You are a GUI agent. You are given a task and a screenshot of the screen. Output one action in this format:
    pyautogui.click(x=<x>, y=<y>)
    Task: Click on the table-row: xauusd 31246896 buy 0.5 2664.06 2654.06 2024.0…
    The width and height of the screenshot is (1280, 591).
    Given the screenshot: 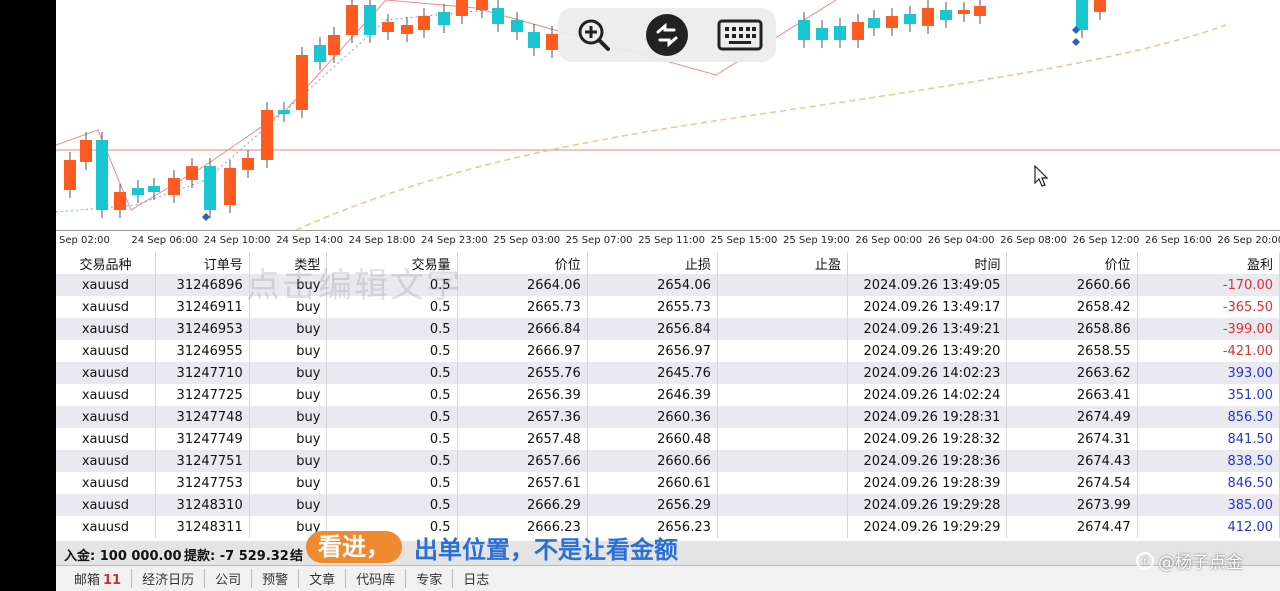 What is the action you would take?
    pyautogui.click(x=668, y=285)
    